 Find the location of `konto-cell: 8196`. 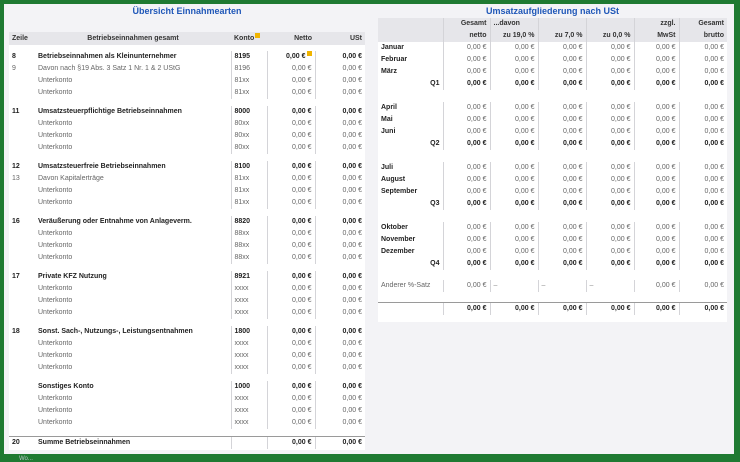

konto-cell: 8196 is located at coordinates (248, 69).